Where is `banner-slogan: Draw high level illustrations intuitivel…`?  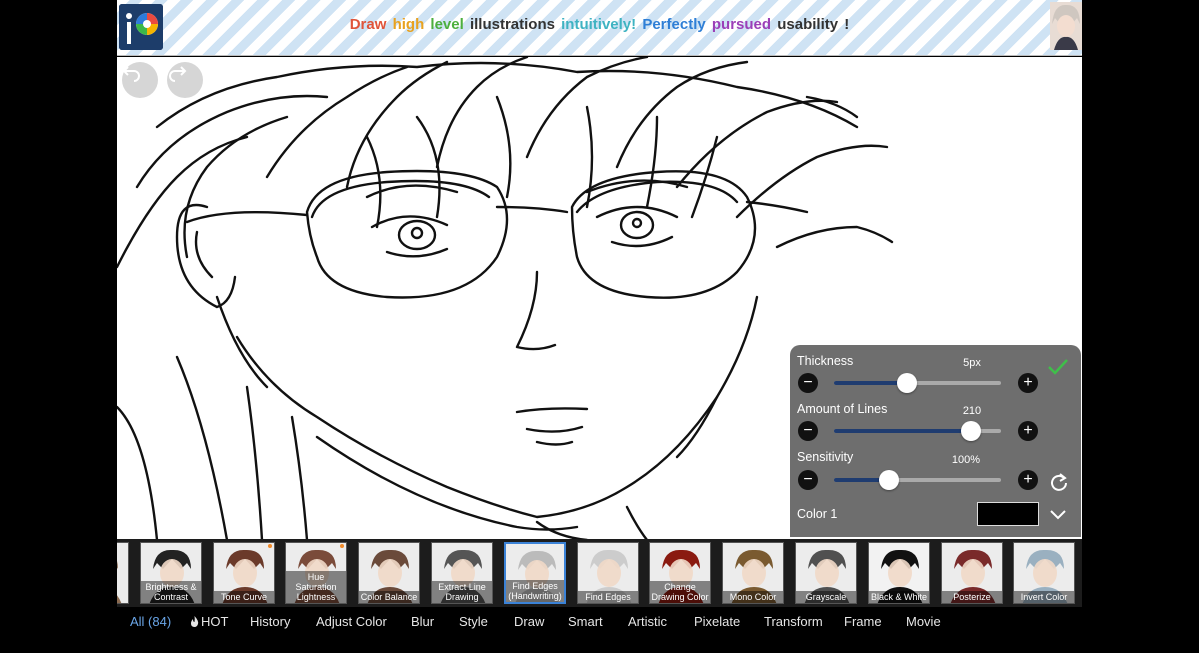 banner-slogan: Draw high level illustrations intuitivel… is located at coordinates (599, 24).